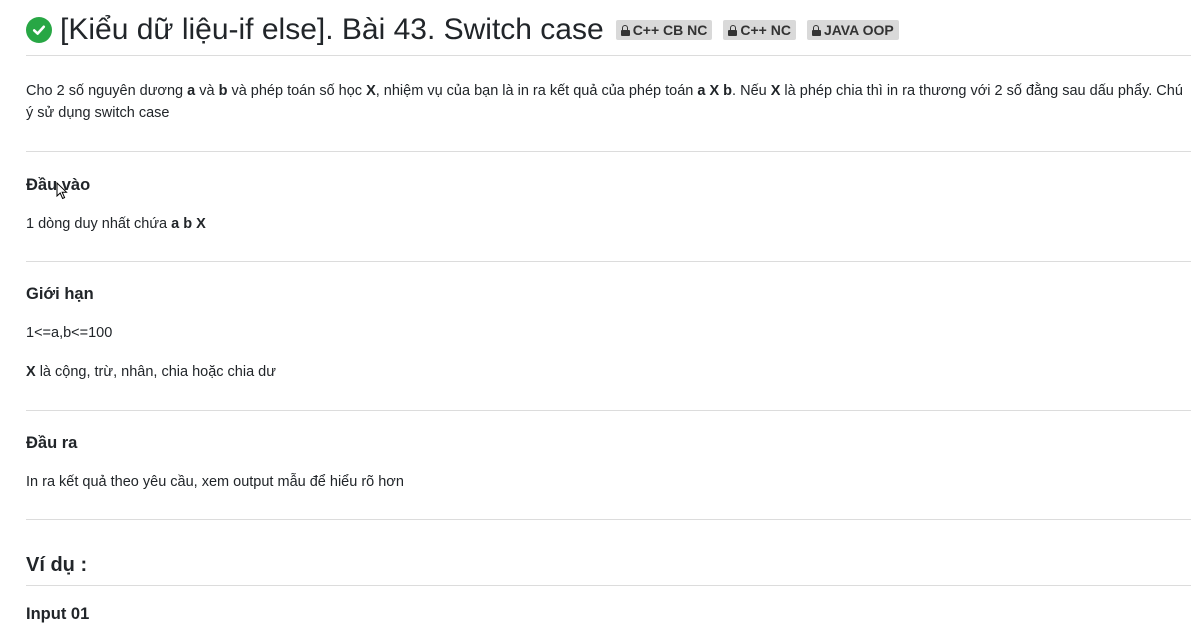 This screenshot has height=643, width=1191. Describe the element at coordinates (52, 443) in the screenshot. I see `output-heading: Đầu ra` at that location.